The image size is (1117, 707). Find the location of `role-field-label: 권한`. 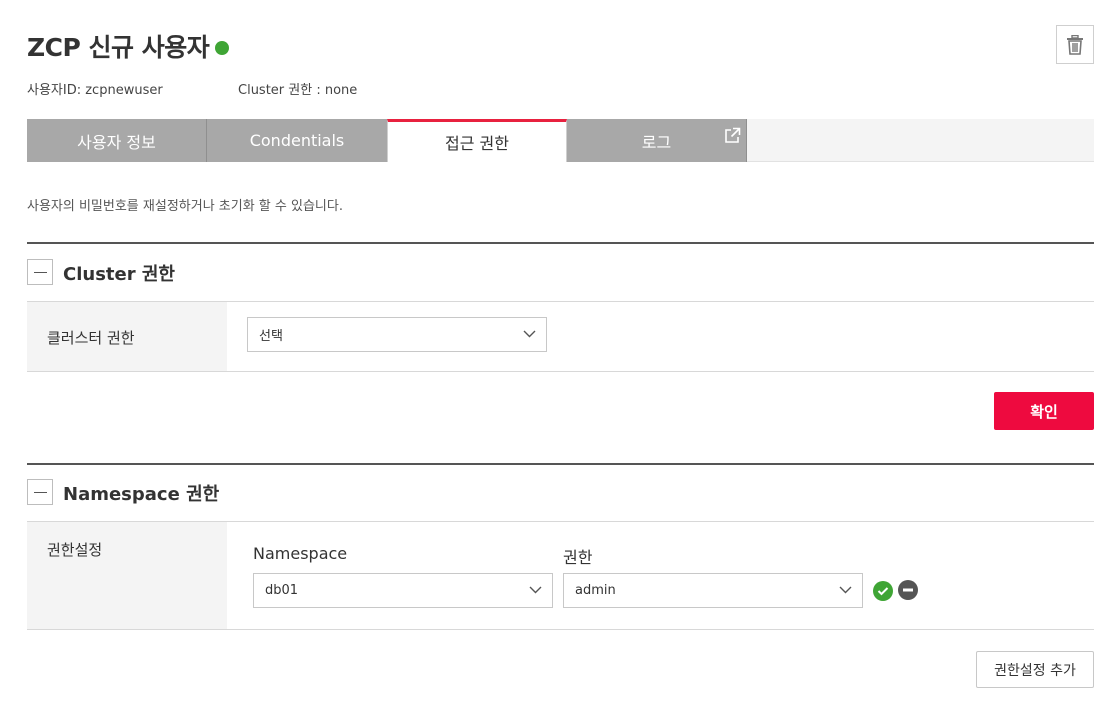

role-field-label: 권한 is located at coordinates (578, 557).